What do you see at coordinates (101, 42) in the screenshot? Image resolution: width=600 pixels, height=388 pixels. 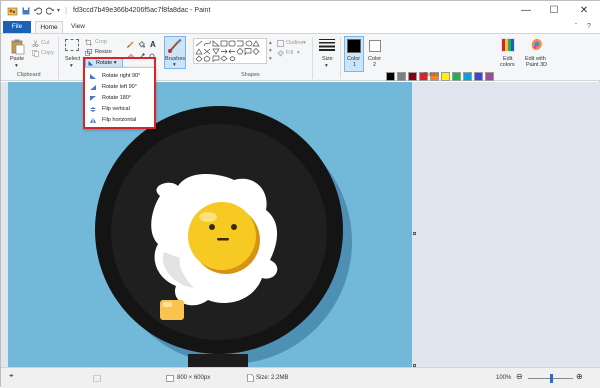 I see `crop-label: Crop` at bounding box center [101, 42].